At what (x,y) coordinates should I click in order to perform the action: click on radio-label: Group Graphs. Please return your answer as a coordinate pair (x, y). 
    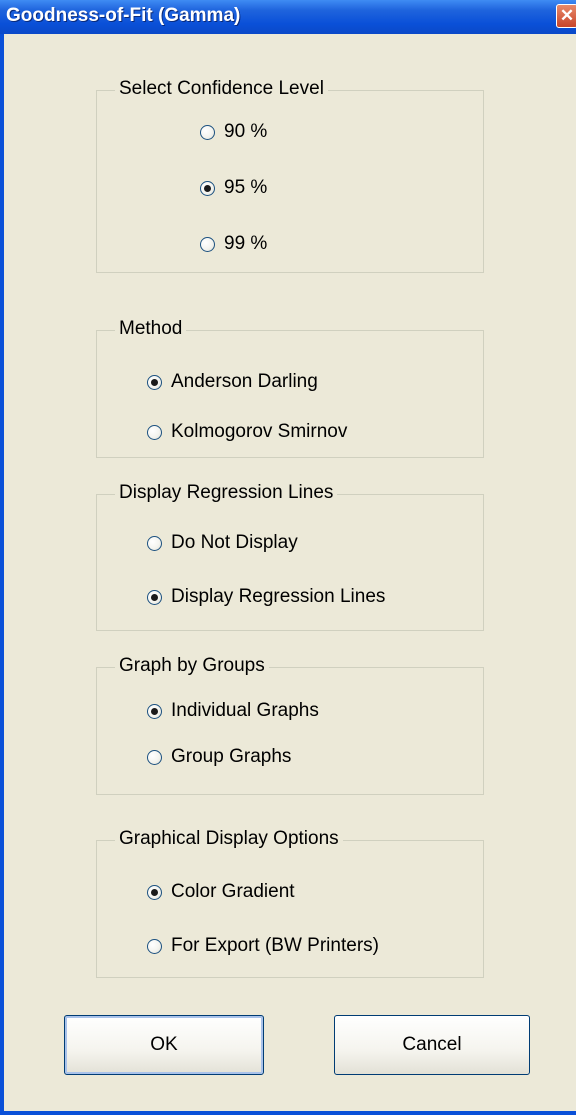
    Looking at the image, I should click on (231, 756).